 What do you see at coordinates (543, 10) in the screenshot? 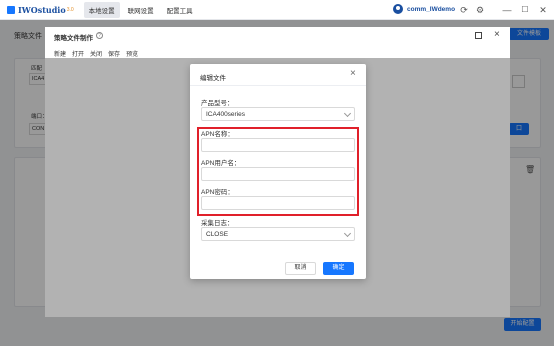
I see `close-window-icon: ✕` at bounding box center [543, 10].